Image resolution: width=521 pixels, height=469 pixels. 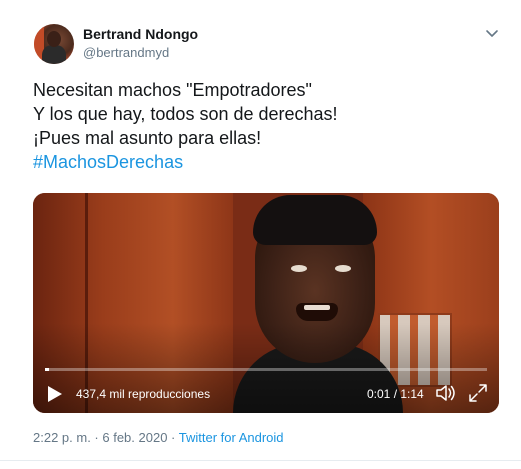 I want to click on hashtag-link: #MachosDerechas, so click(x=263, y=162).